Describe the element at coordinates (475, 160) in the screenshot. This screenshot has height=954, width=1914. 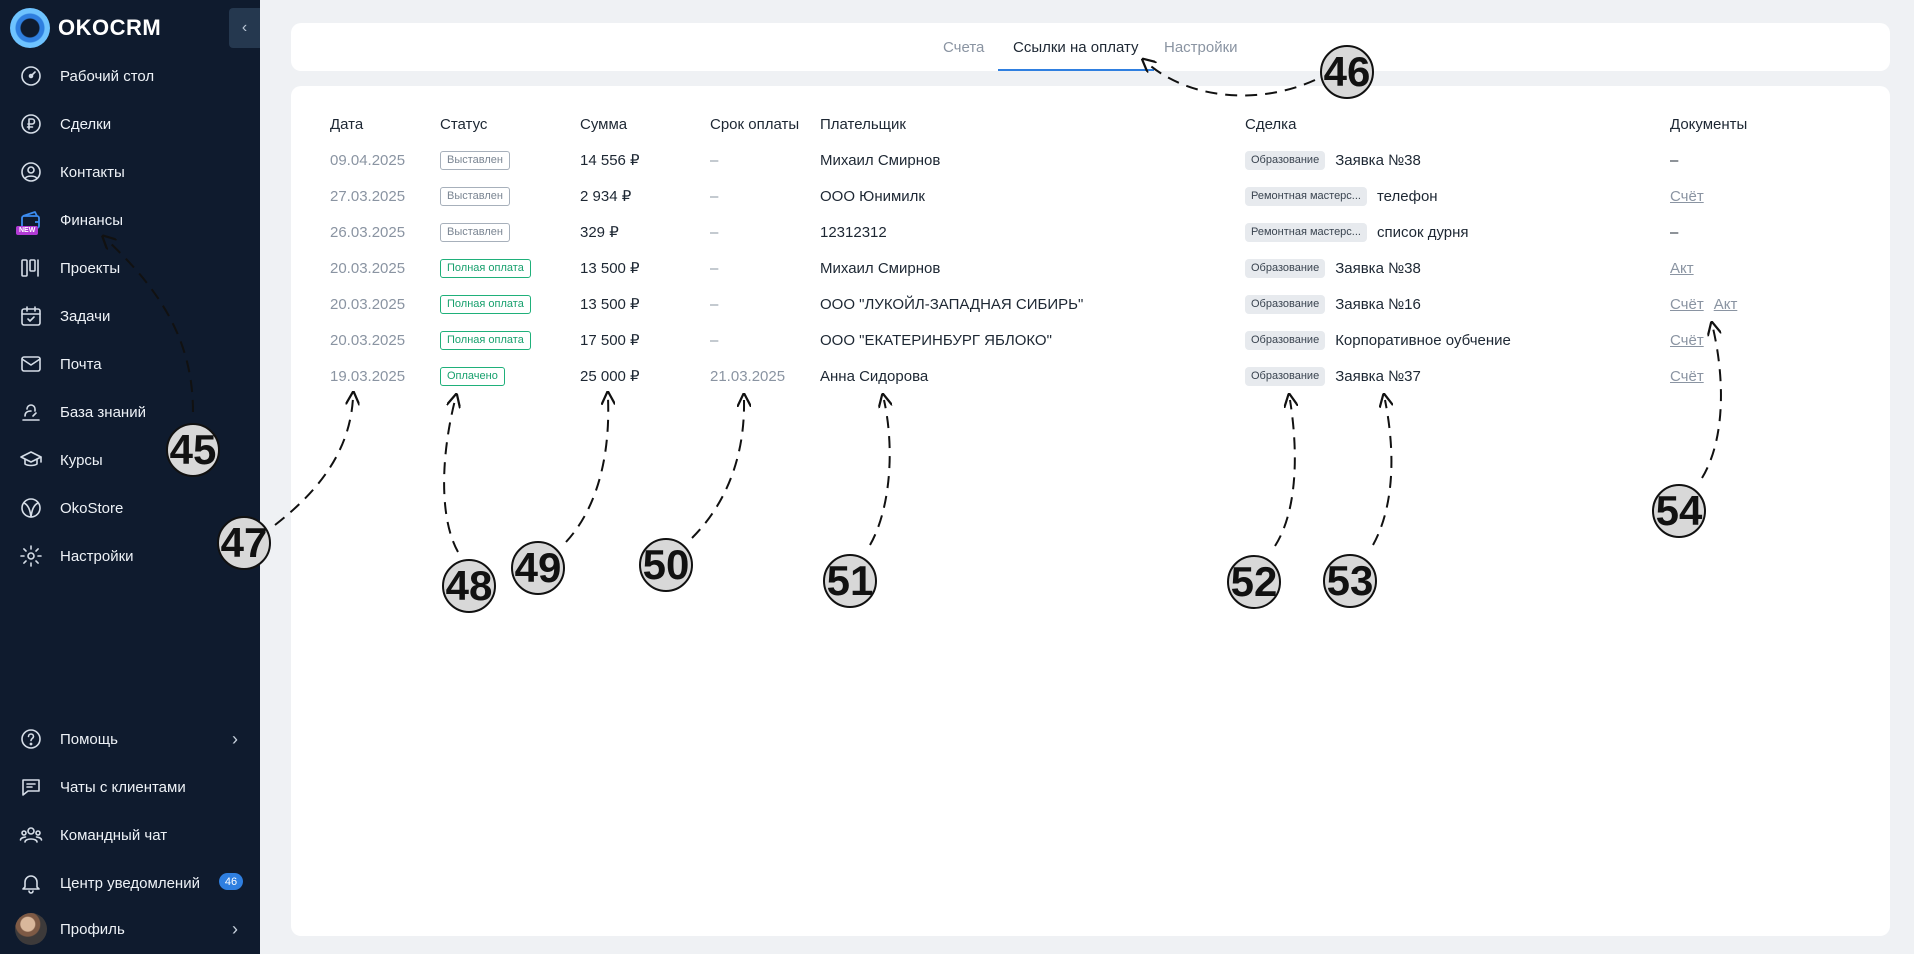
I see `status-cell: Выставлен` at that location.